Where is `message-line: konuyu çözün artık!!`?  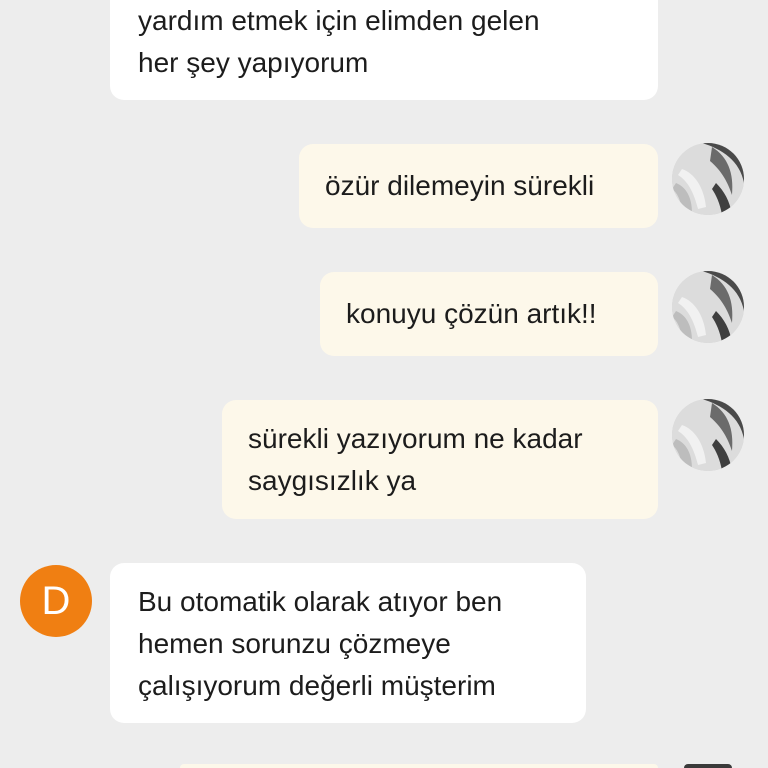 message-line: konuyu çözün artık!! is located at coordinates (471, 313).